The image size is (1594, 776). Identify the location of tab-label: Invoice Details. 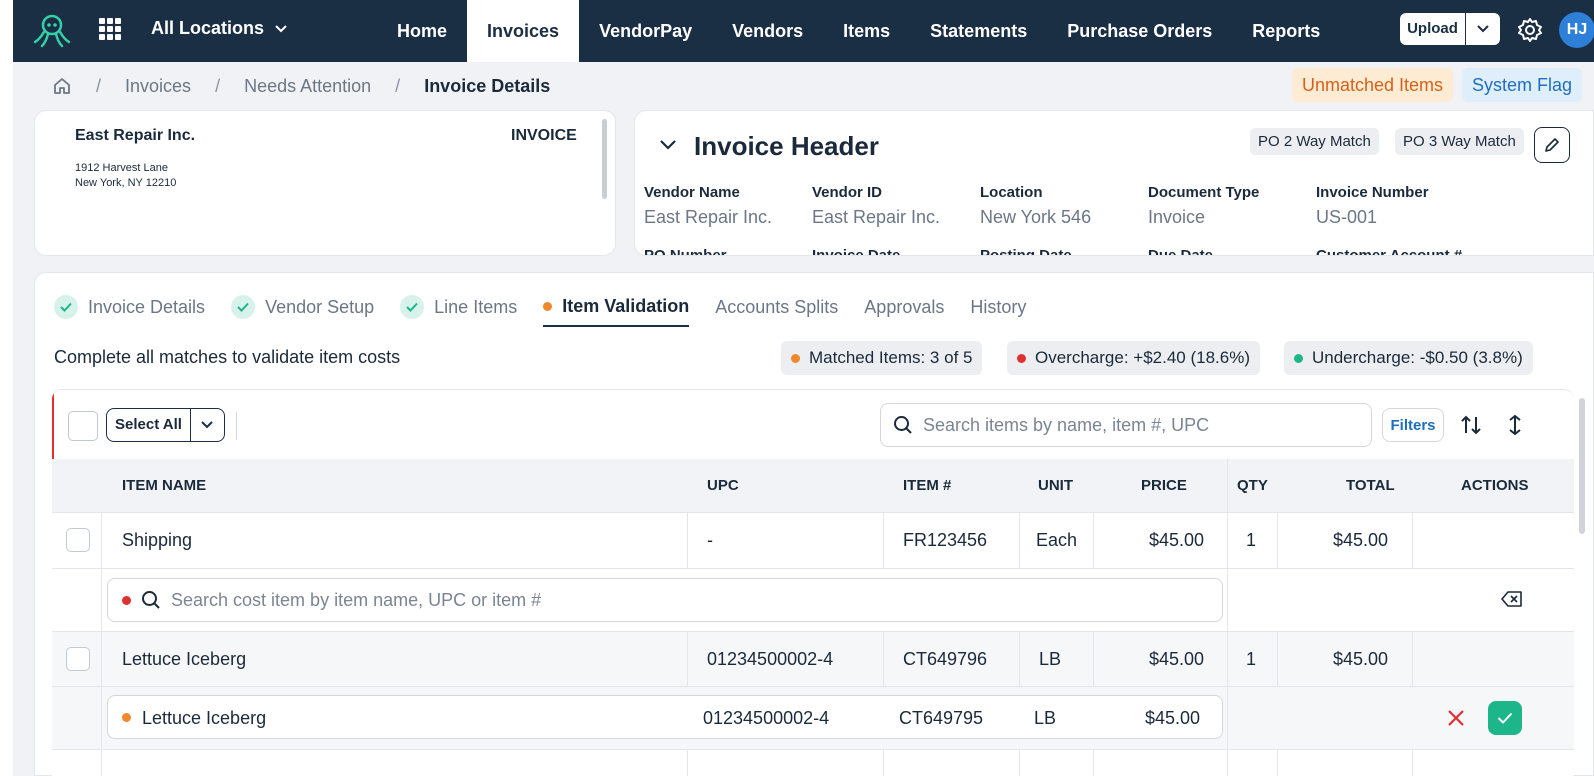
(147, 306).